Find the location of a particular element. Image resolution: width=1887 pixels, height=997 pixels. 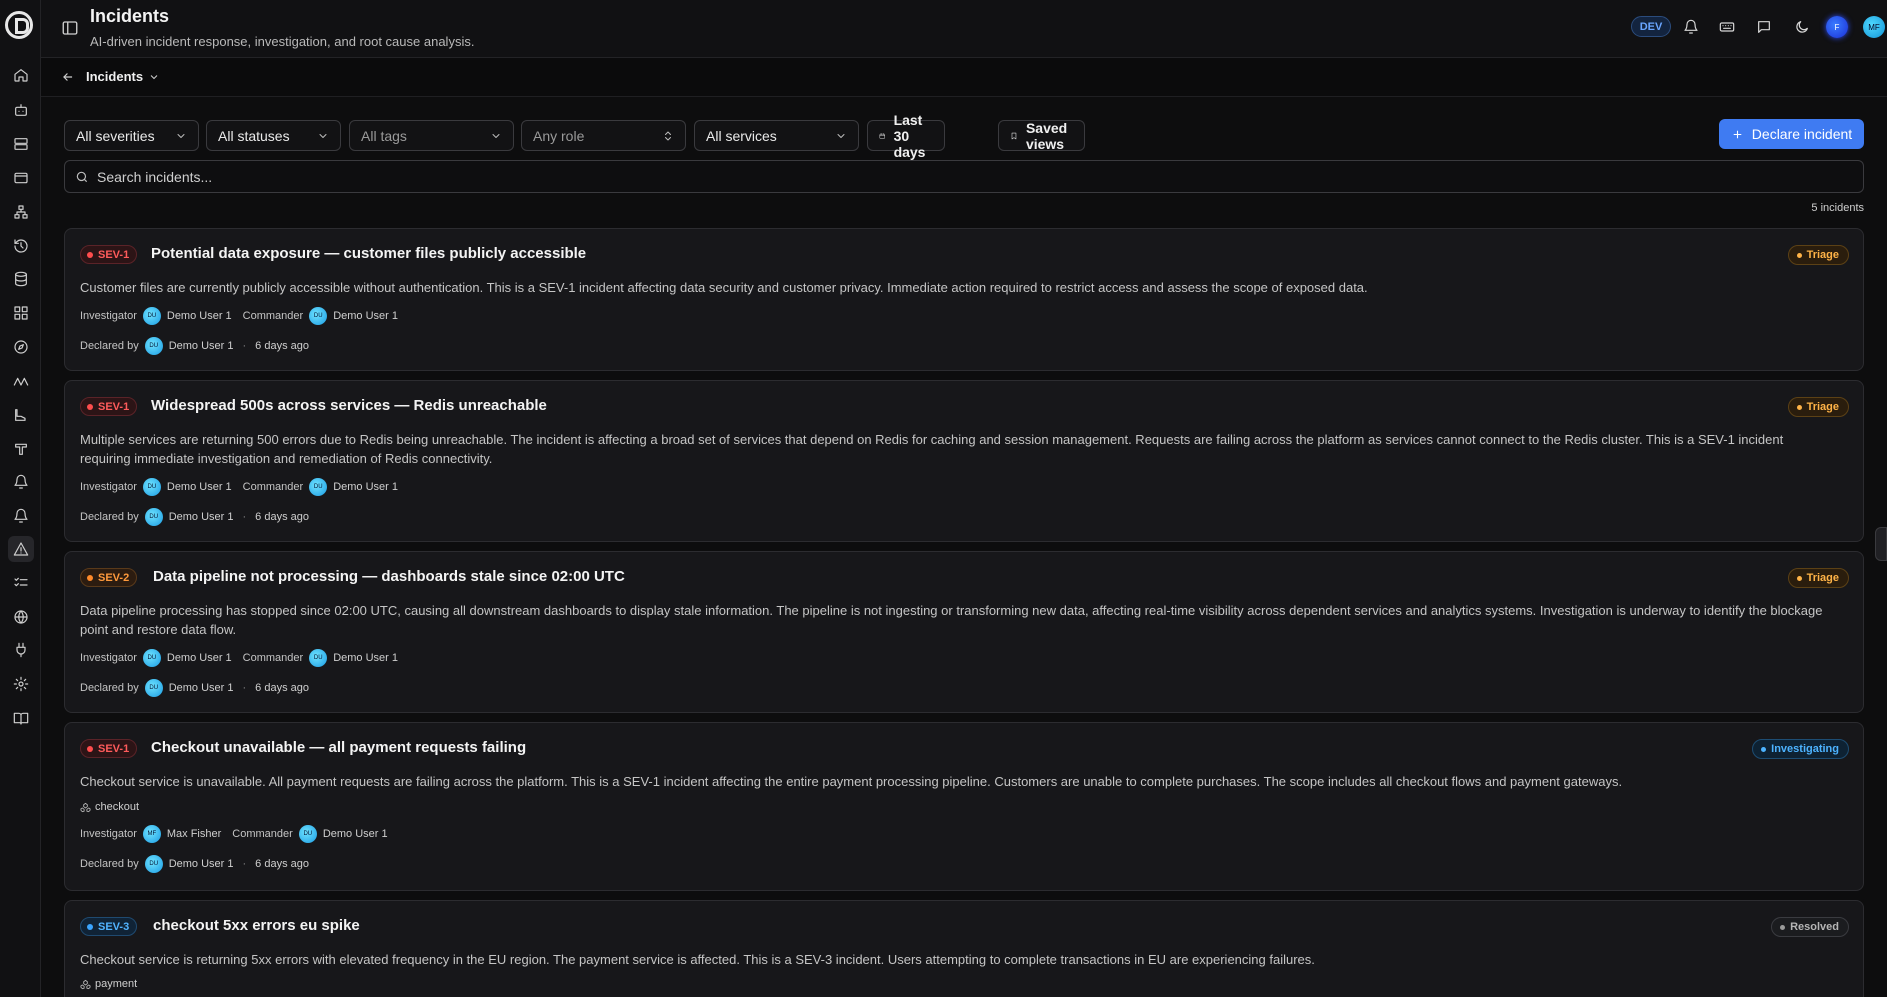

plug-icon is located at coordinates (21, 650).